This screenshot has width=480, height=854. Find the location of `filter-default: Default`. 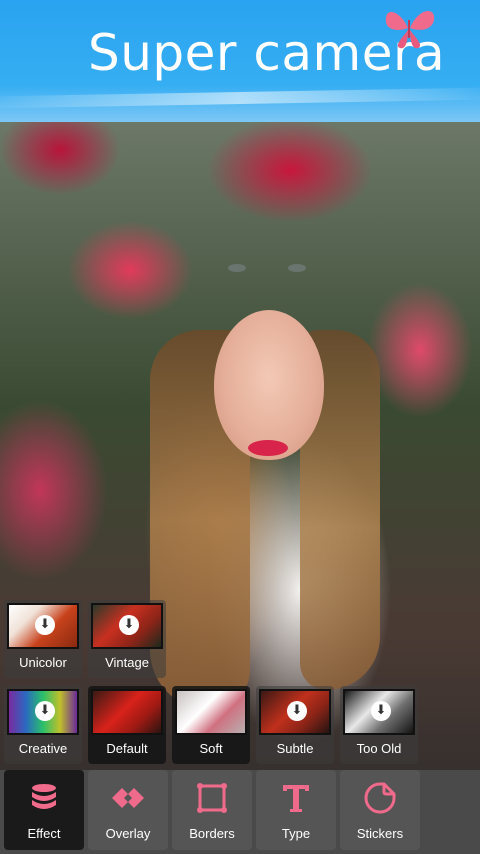

filter-default: Default is located at coordinates (127, 725).